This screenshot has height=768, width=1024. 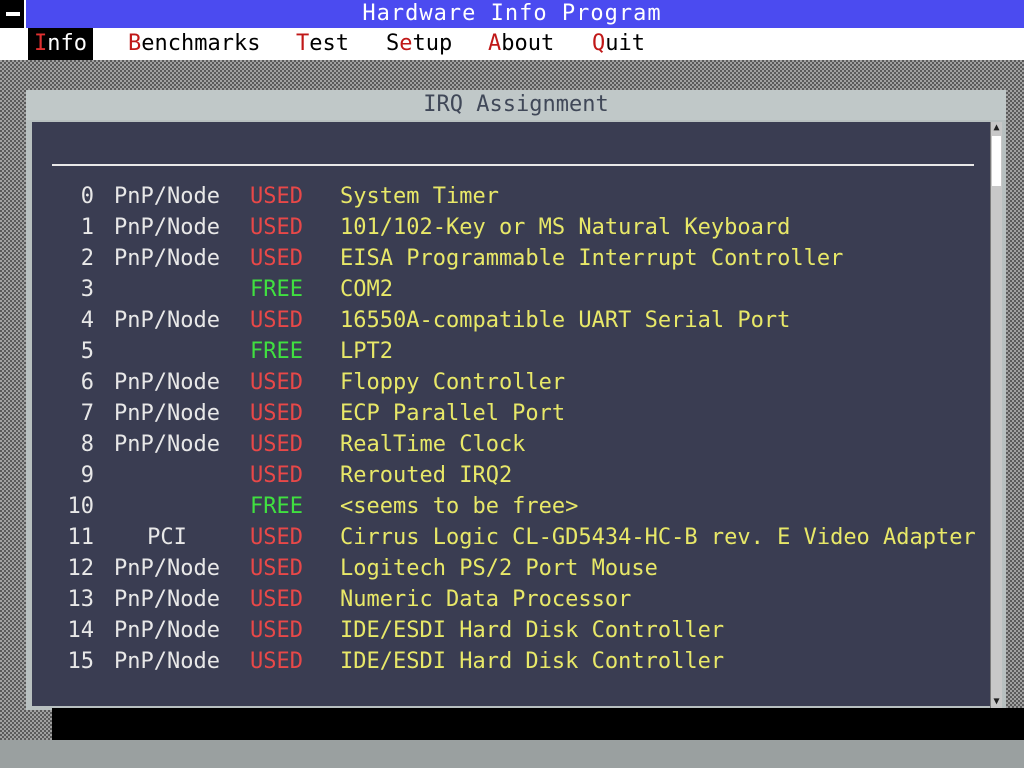 I want to click on irq-number: 13, so click(x=81, y=599).